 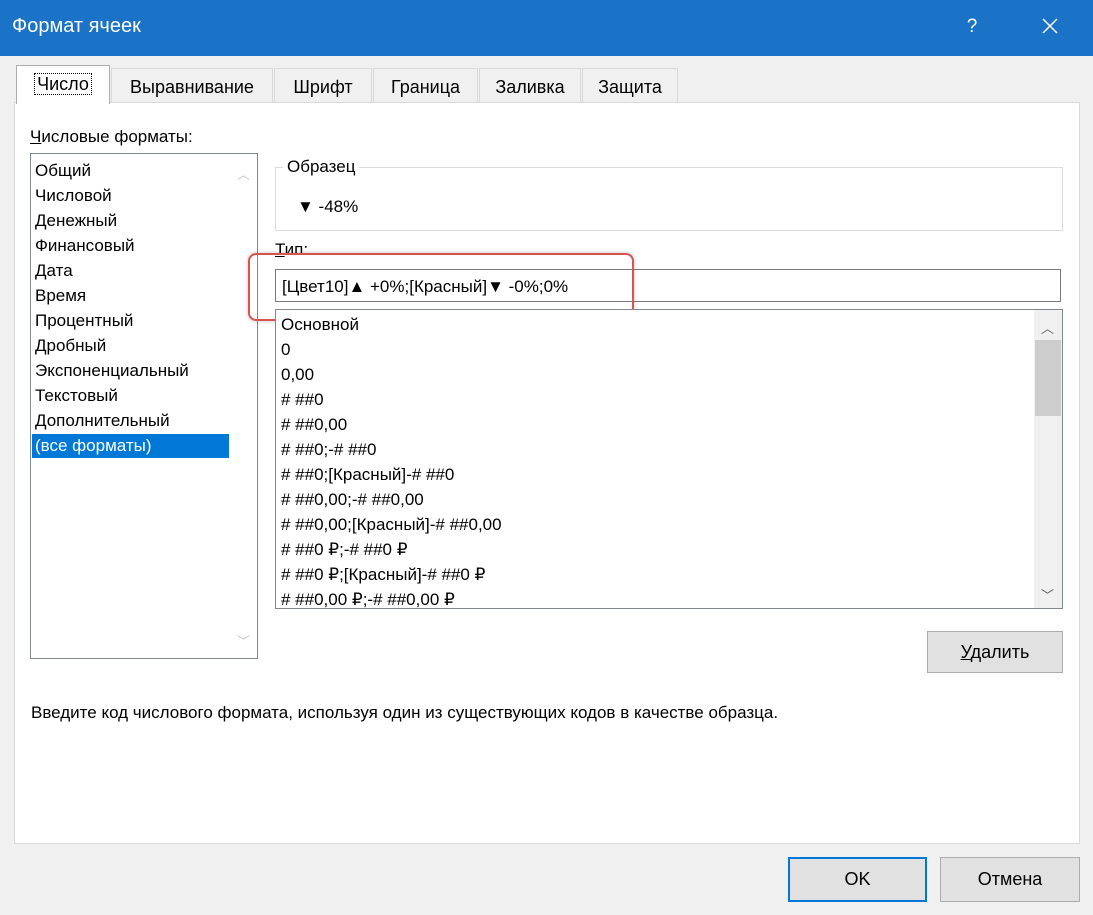 I want to click on list-item: Текстовый, so click(x=76, y=396).